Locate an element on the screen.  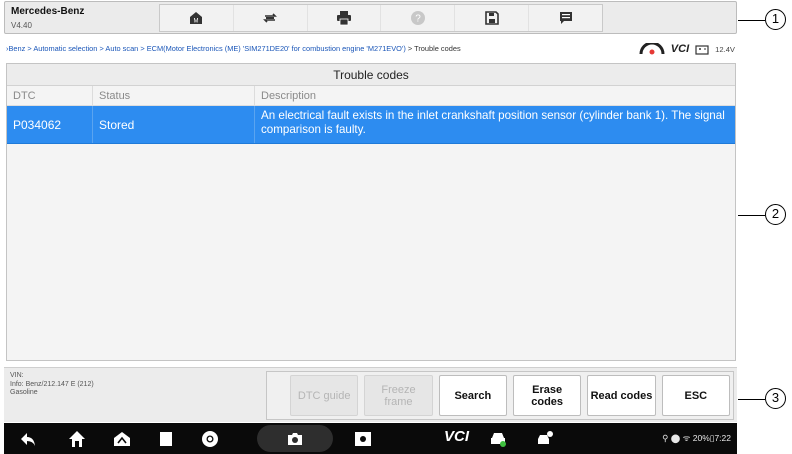
display-brightness-icon is located at coordinates (363, 439).